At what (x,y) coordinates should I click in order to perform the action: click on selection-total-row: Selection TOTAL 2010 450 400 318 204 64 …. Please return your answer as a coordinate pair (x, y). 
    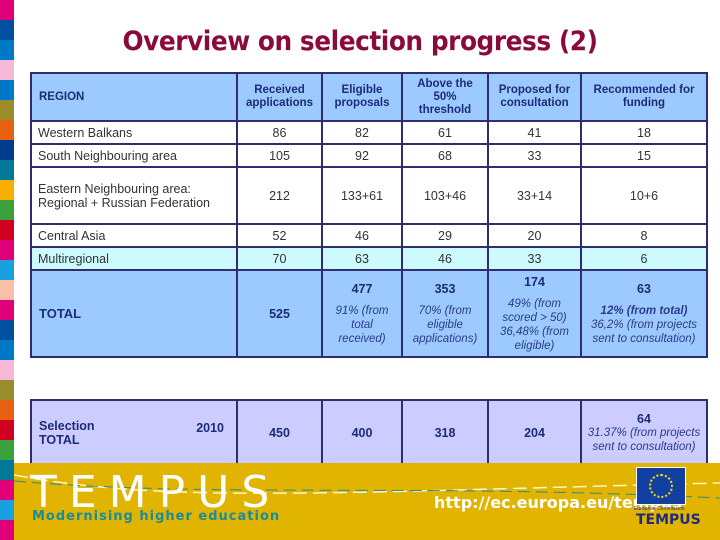
    Looking at the image, I should click on (369, 433).